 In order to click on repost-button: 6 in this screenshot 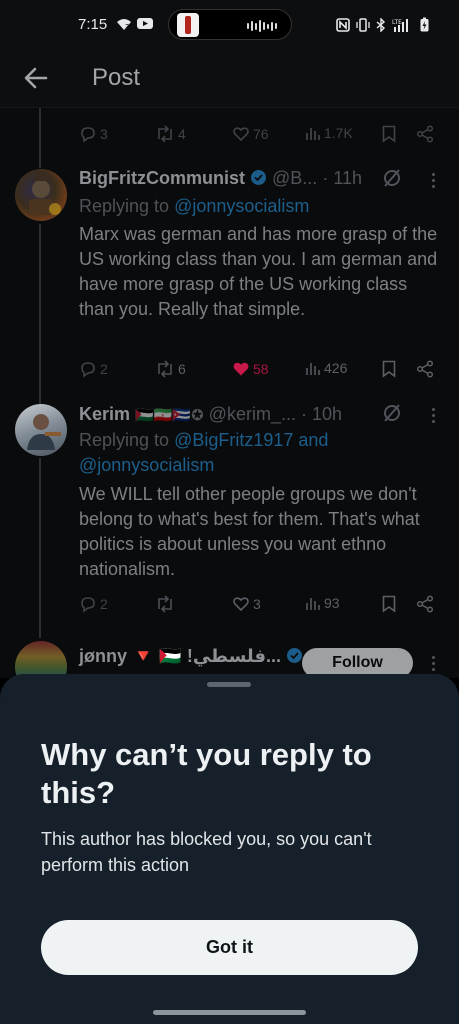, I will do `click(170, 369)`.